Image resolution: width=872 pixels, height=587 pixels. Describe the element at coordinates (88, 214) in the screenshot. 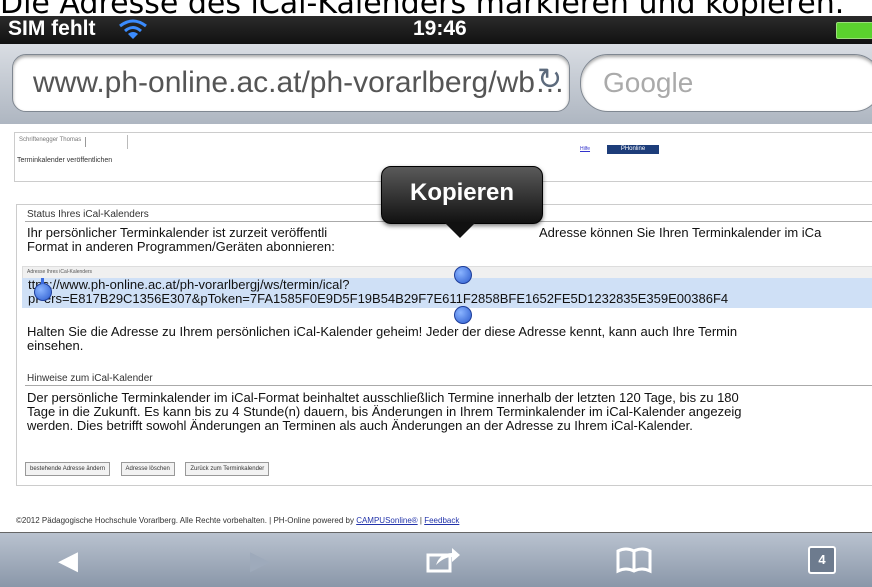

I see `status-section-header: Status Ihres iCal-Kalenders` at that location.